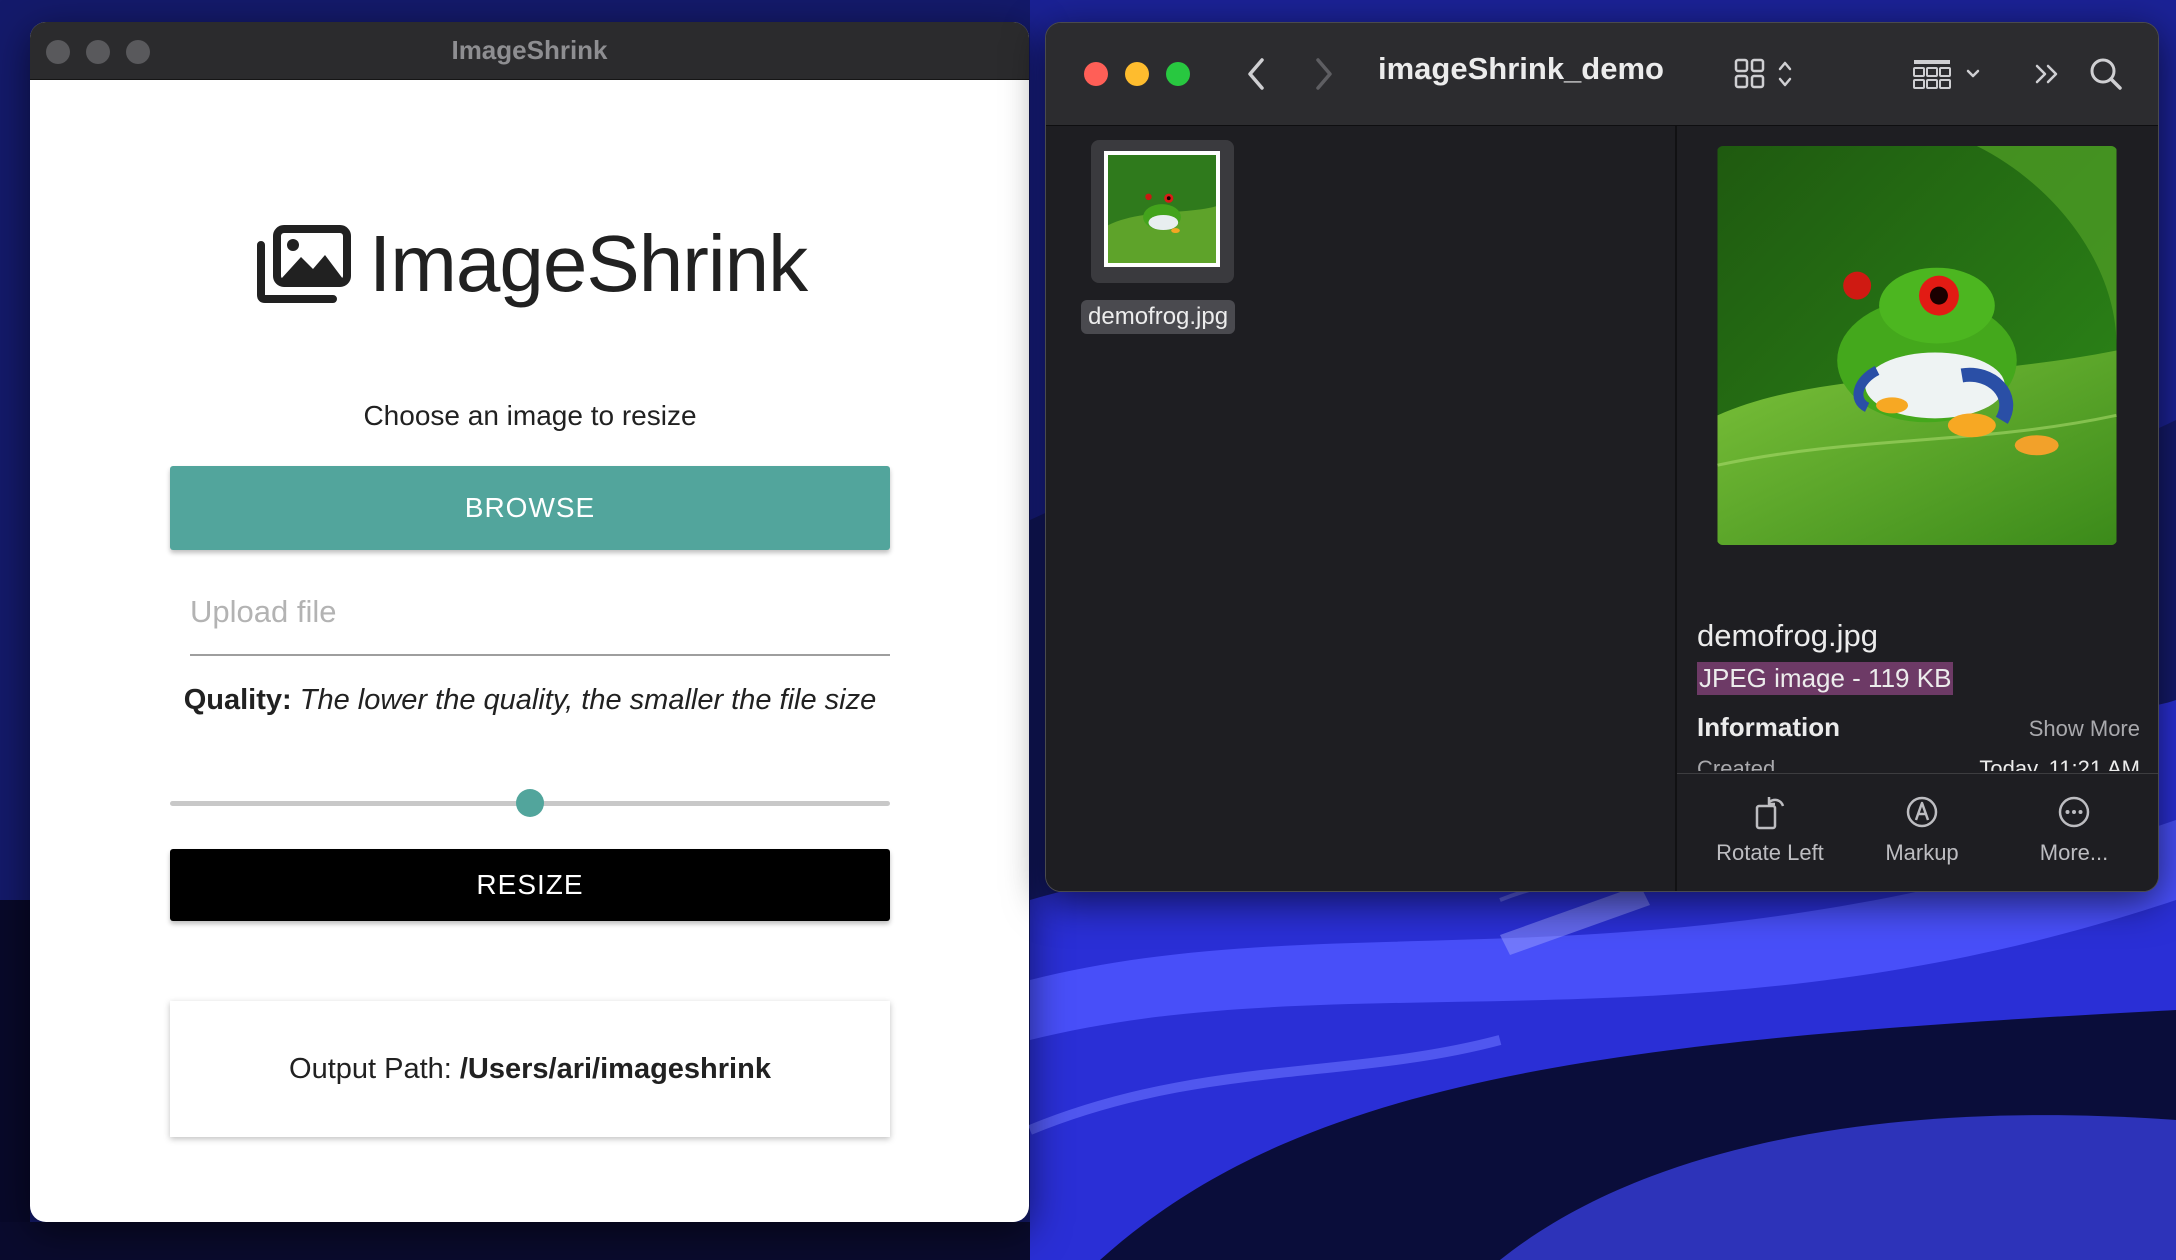 This screenshot has height=1260, width=2176. Describe the element at coordinates (1256, 74) in the screenshot. I see `back-icon` at that location.